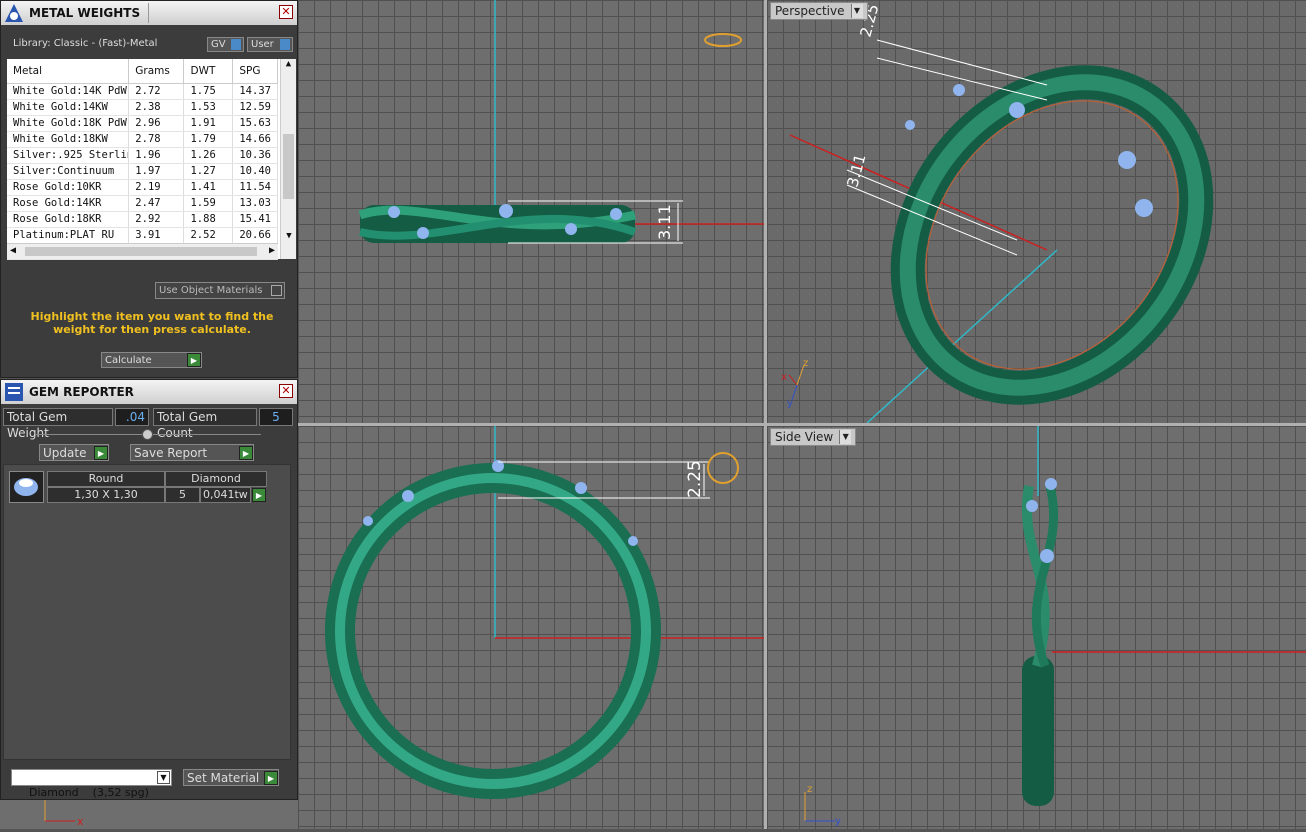 The height and width of the screenshot is (832, 1306). Describe the element at coordinates (106, 479) in the screenshot. I see `gem-shape: Round` at that location.